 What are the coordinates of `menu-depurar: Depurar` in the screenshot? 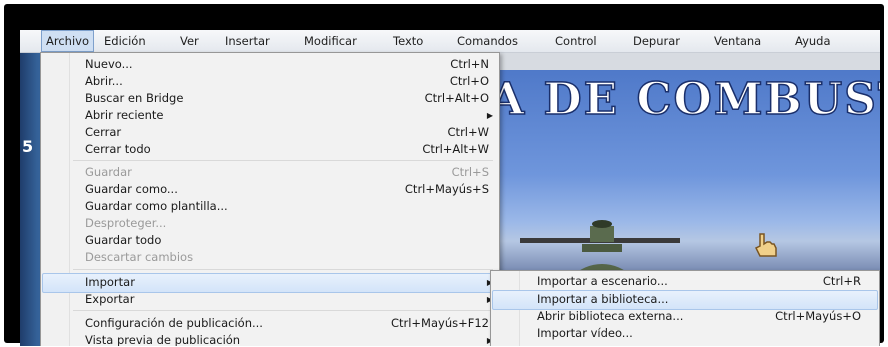 It's located at (656, 41).